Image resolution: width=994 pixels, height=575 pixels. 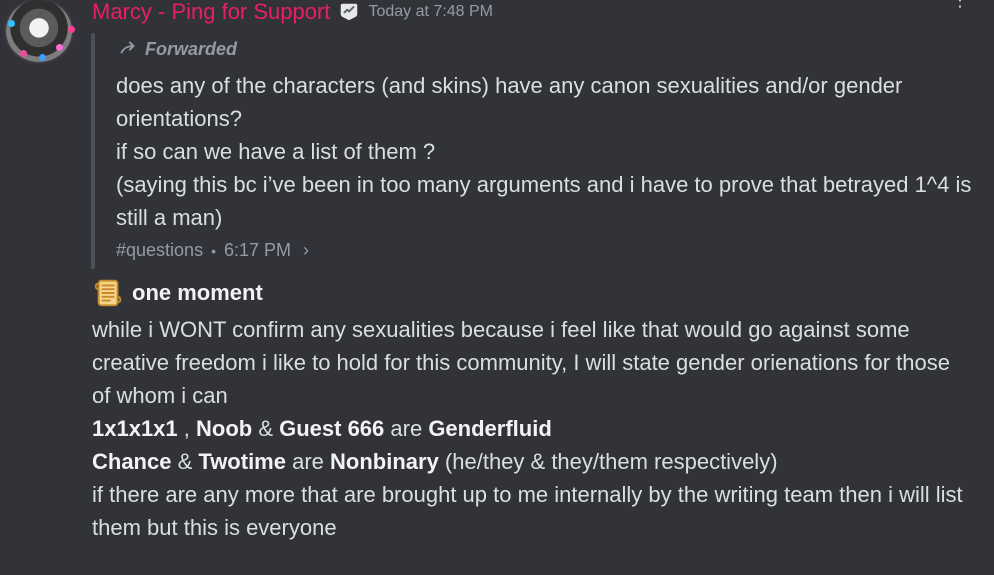 I want to click on more-dots-icon: ⋮, so click(x=960, y=5).